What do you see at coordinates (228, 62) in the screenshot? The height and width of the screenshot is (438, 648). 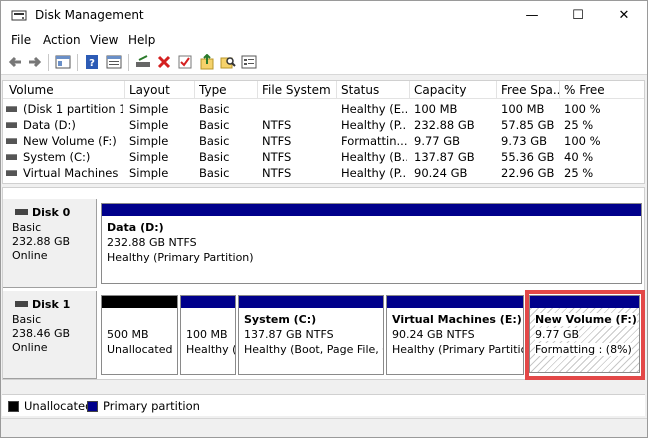 I see `search-icon` at bounding box center [228, 62].